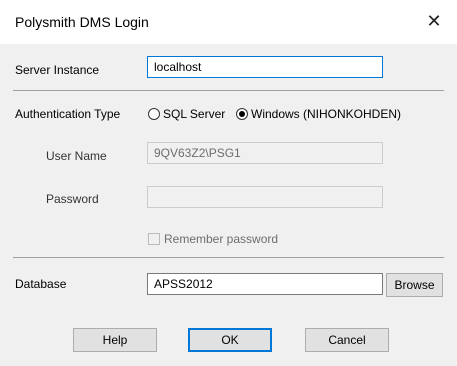  I want to click on server-instance-input: localhost, so click(265, 67).